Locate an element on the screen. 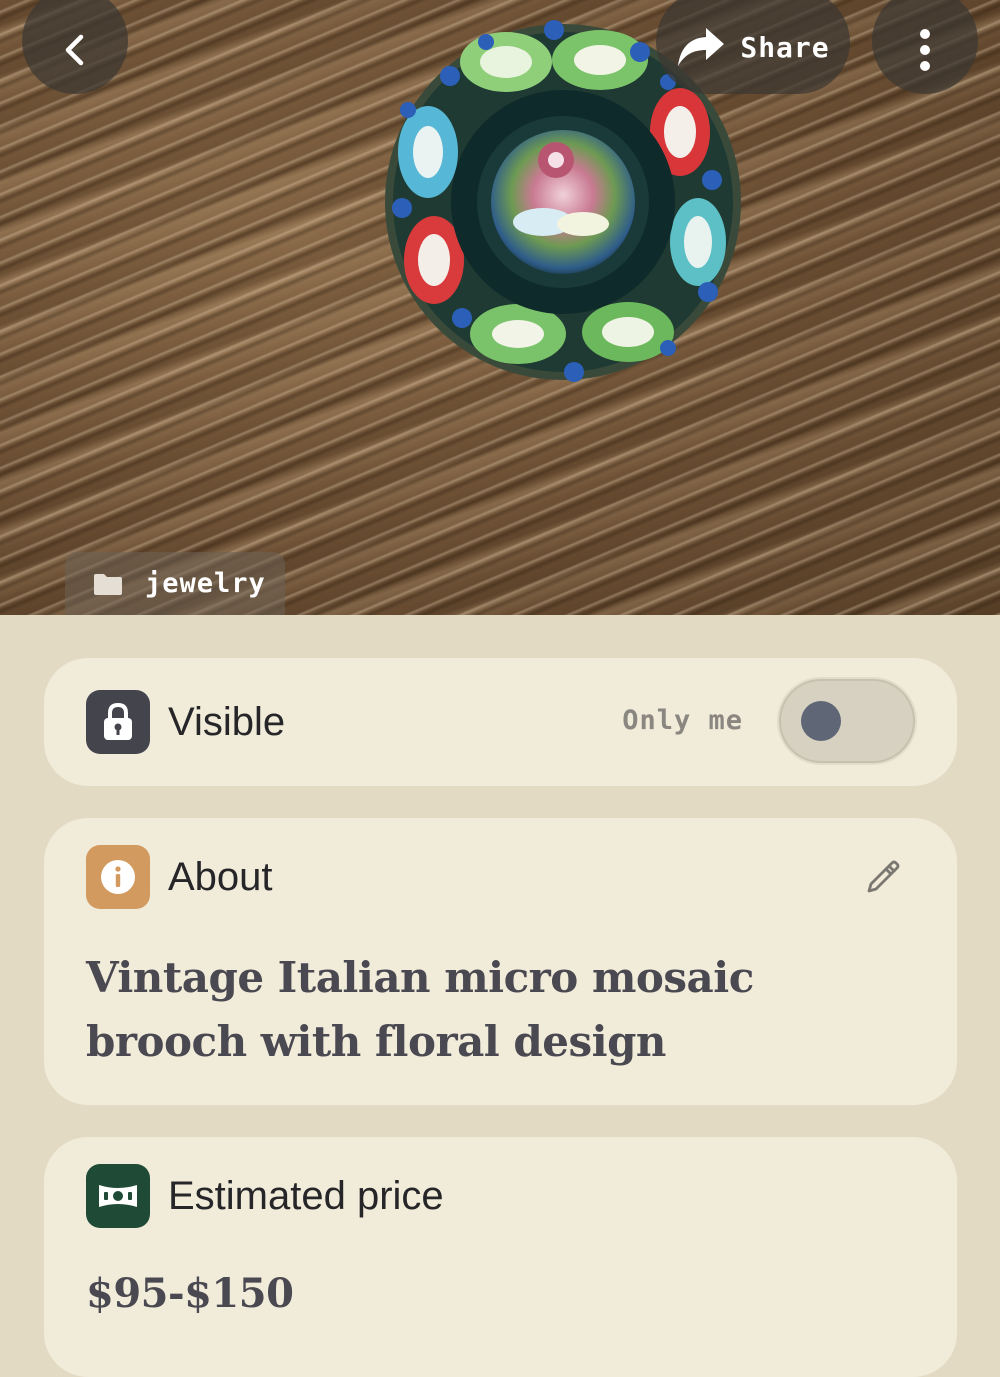 The image size is (1000, 1377). vertical-ellipsis-icon is located at coordinates (925, 50).